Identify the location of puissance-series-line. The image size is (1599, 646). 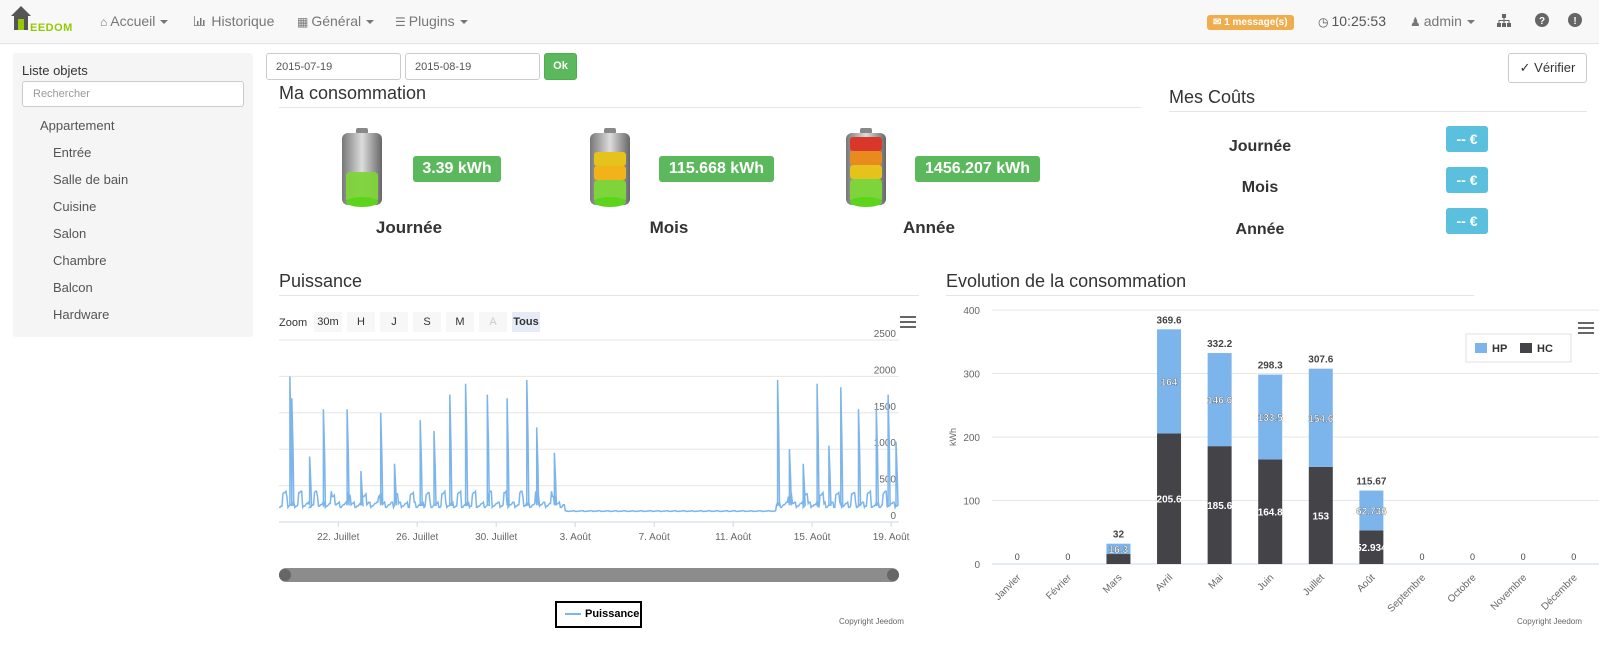
(589, 444).